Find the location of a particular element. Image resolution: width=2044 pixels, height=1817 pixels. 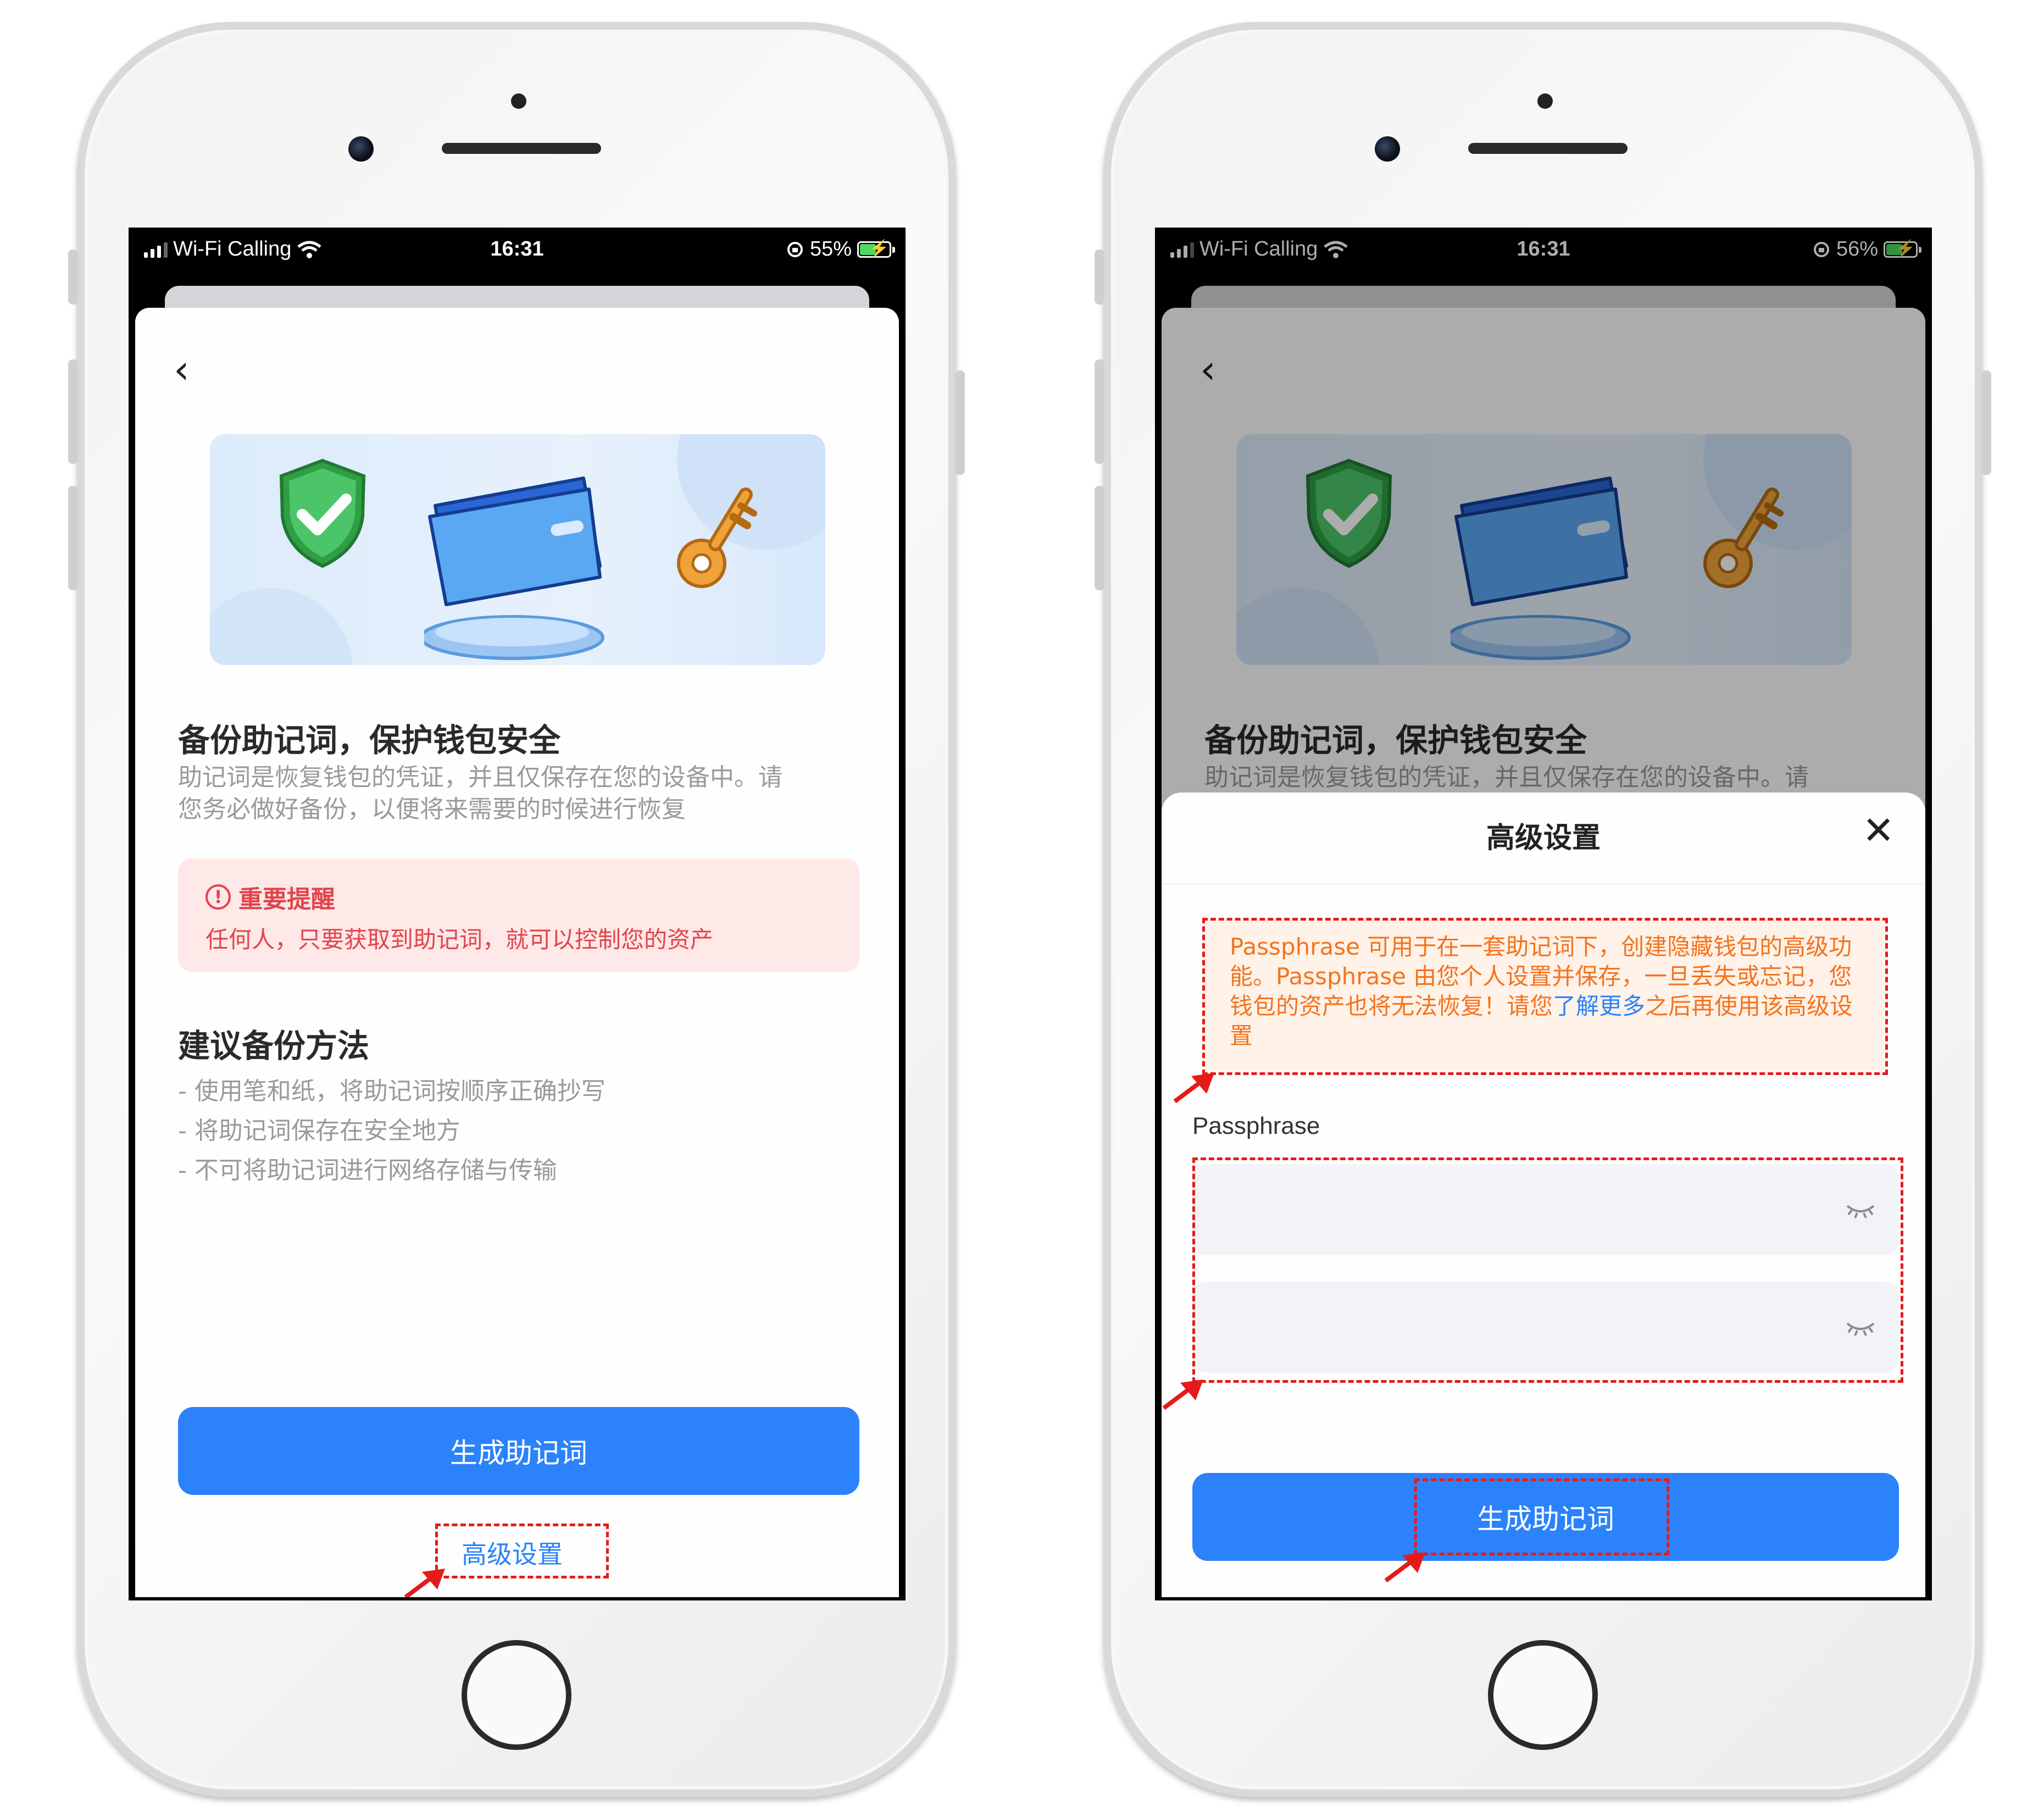

modal-title: 高级设置 is located at coordinates (1543, 838).